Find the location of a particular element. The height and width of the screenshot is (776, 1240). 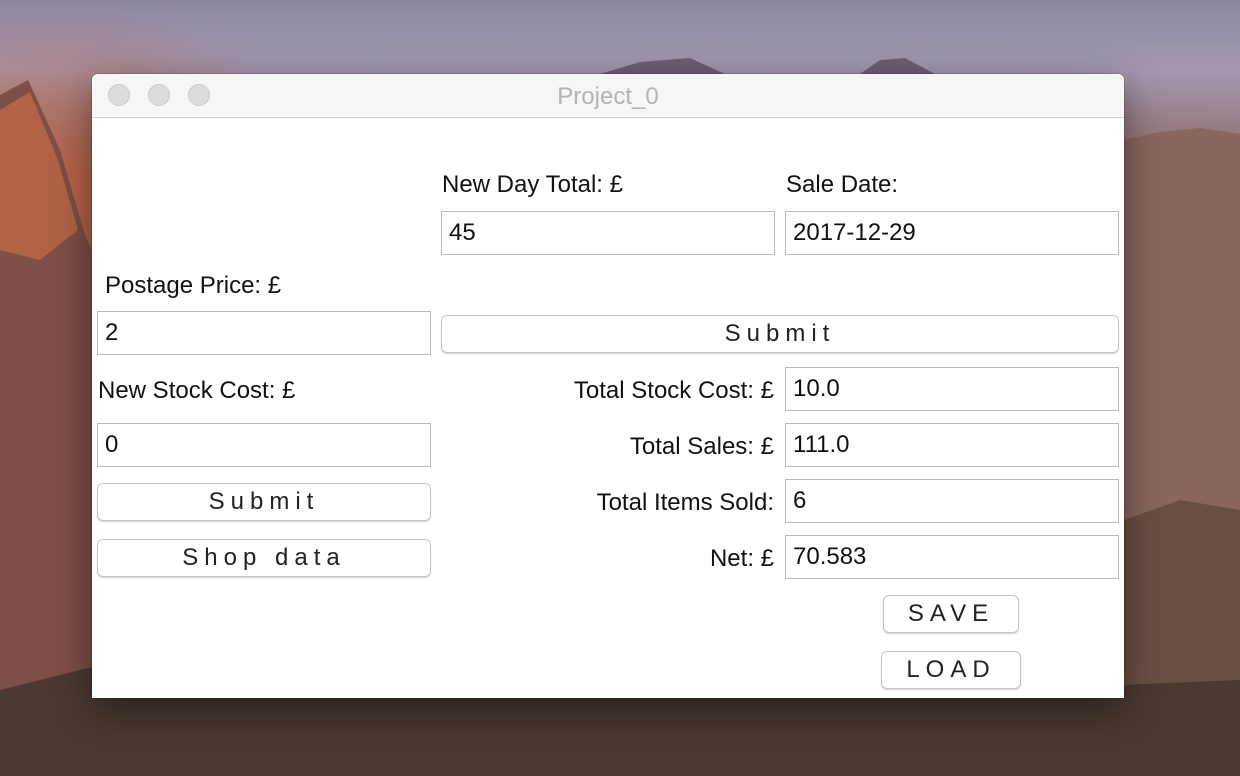

title-bar: Project_0 is located at coordinates (608, 96).